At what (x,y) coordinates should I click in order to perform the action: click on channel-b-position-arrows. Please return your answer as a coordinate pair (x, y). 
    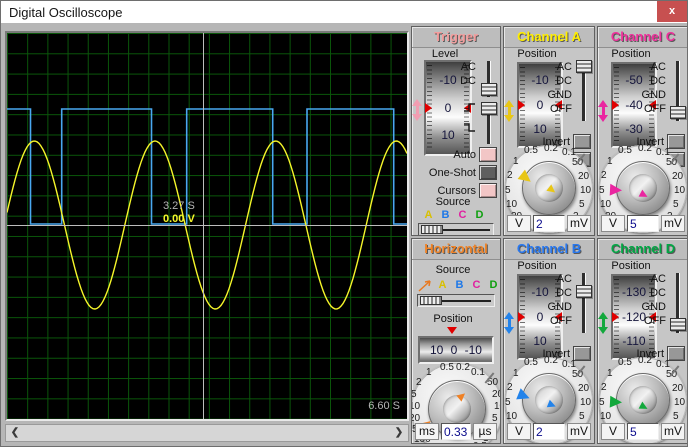
    Looking at the image, I should click on (509, 323).